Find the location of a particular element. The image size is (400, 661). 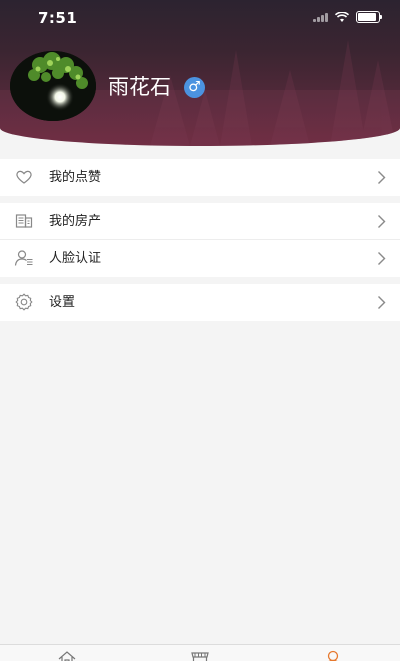

tab-bar is located at coordinates (200, 652).